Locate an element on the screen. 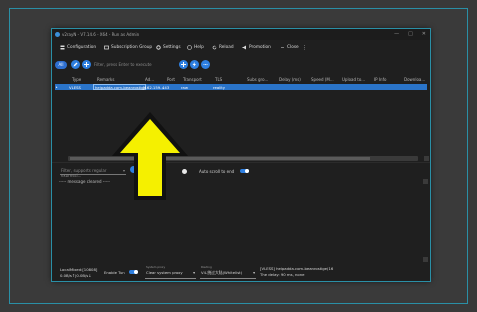 The height and width of the screenshot is (312, 477). minimize-button: — is located at coordinates (396, 34).